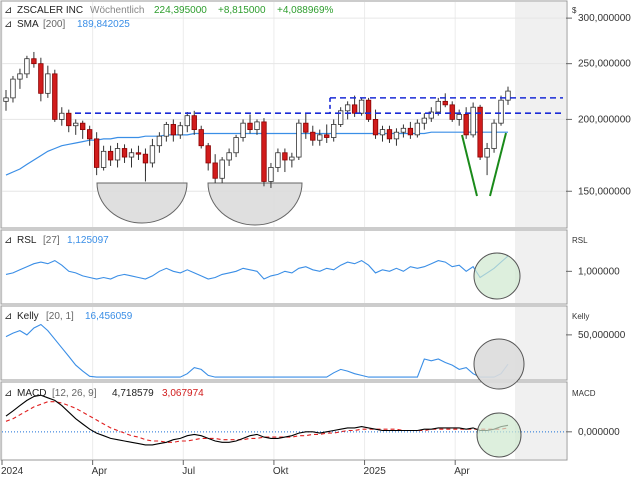 Image resolution: width=640 pixels, height=482 pixels. Describe the element at coordinates (235, 468) in the screenshot. I see `x-axis-ticks: 2024 Apr Jul Okt 2025 Apr` at that location.